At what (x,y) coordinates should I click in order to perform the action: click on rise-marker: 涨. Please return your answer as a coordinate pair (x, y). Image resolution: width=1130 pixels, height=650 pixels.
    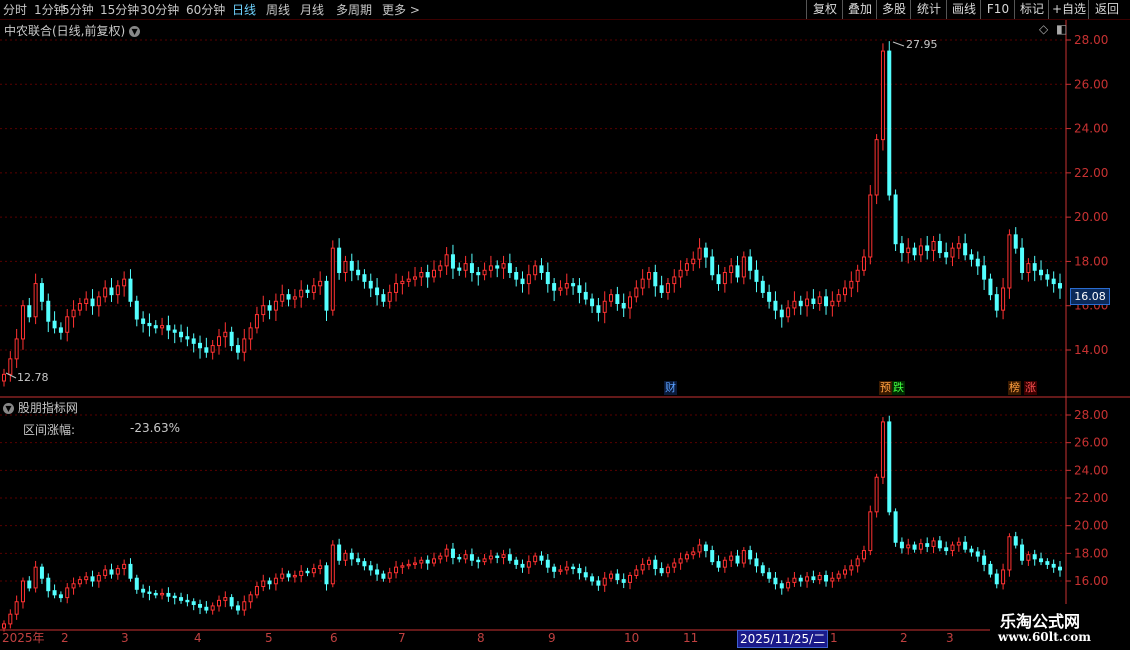
    Looking at the image, I should click on (1030, 388).